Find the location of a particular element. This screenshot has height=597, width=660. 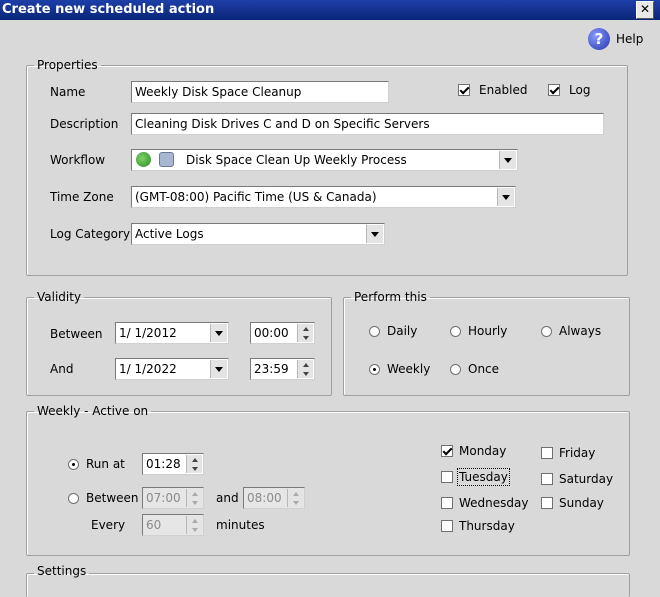

run-at-value: 01:28 is located at coordinates (163, 464).